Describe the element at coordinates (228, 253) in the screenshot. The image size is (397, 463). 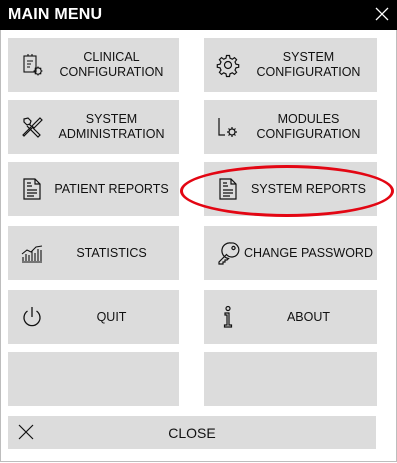
I see `key-icon` at that location.